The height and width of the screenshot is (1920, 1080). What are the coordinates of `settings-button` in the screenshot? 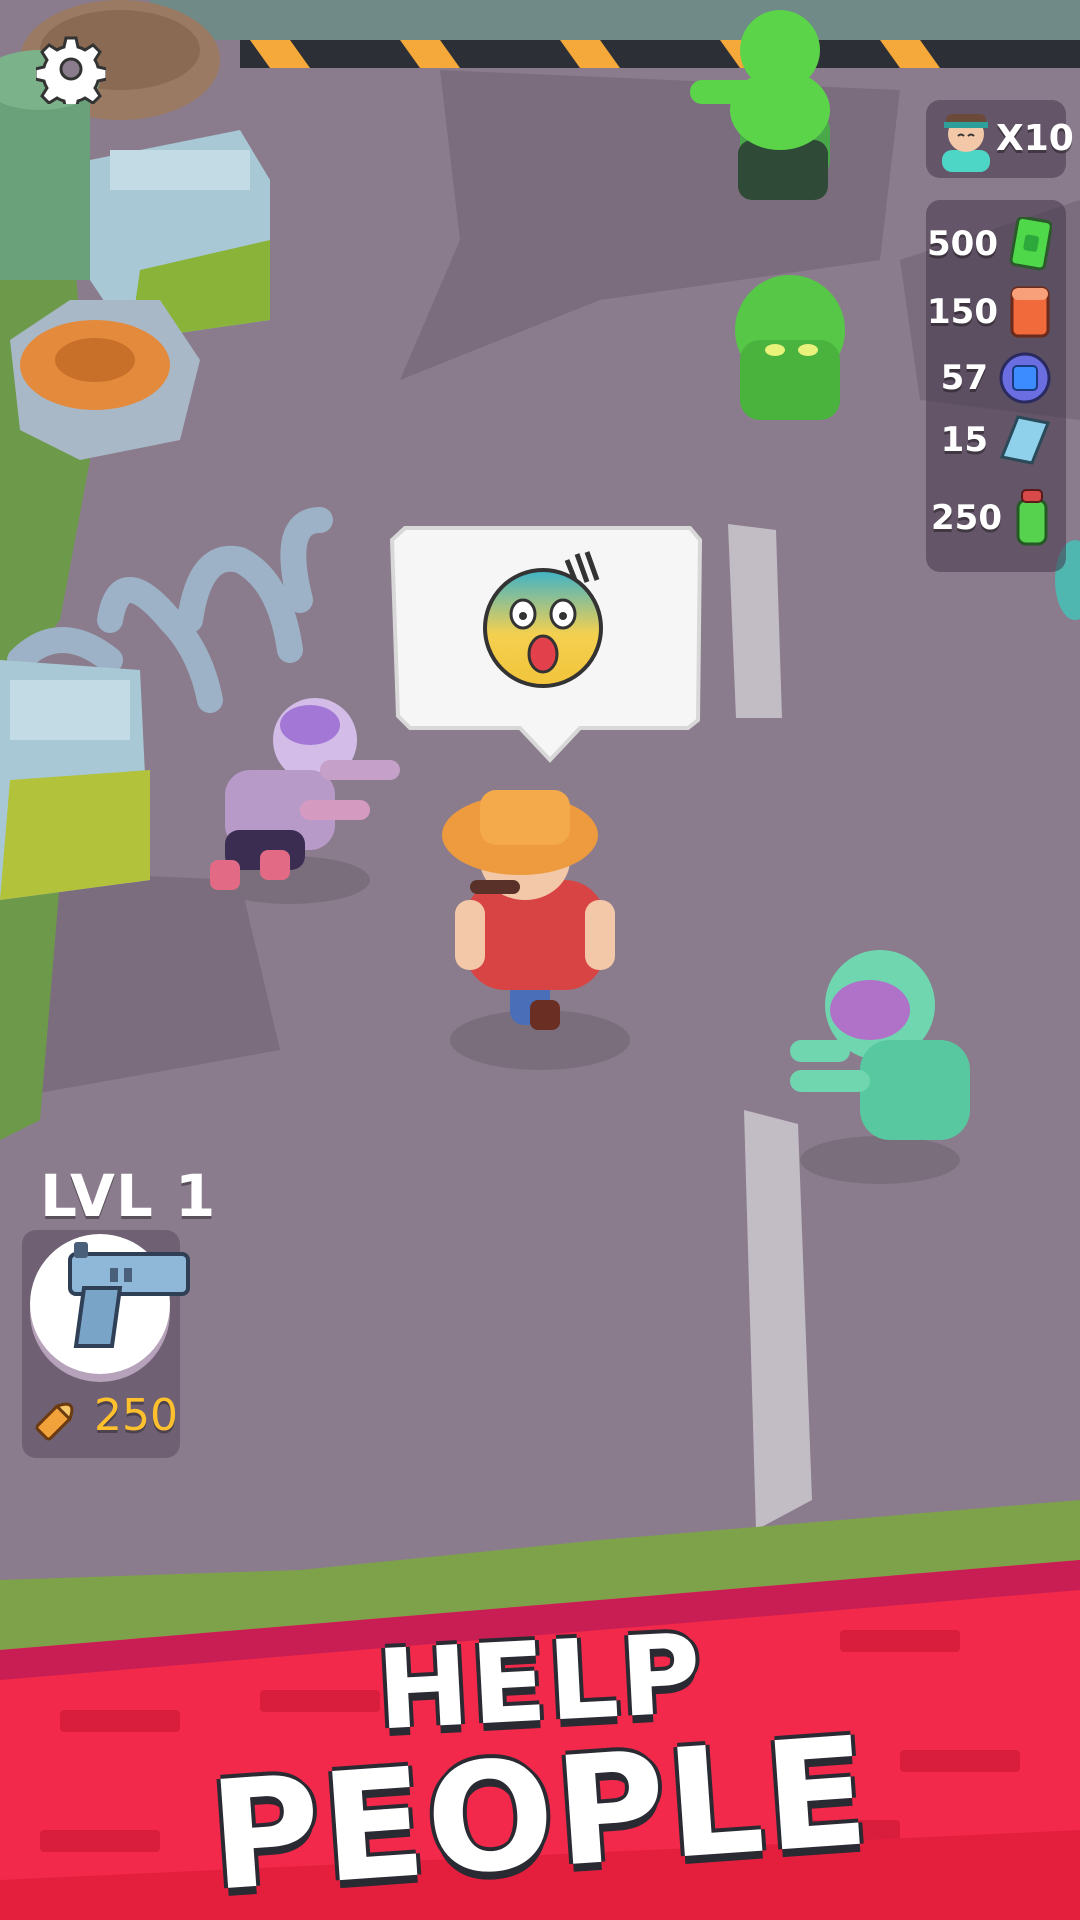 It's located at (71, 73).